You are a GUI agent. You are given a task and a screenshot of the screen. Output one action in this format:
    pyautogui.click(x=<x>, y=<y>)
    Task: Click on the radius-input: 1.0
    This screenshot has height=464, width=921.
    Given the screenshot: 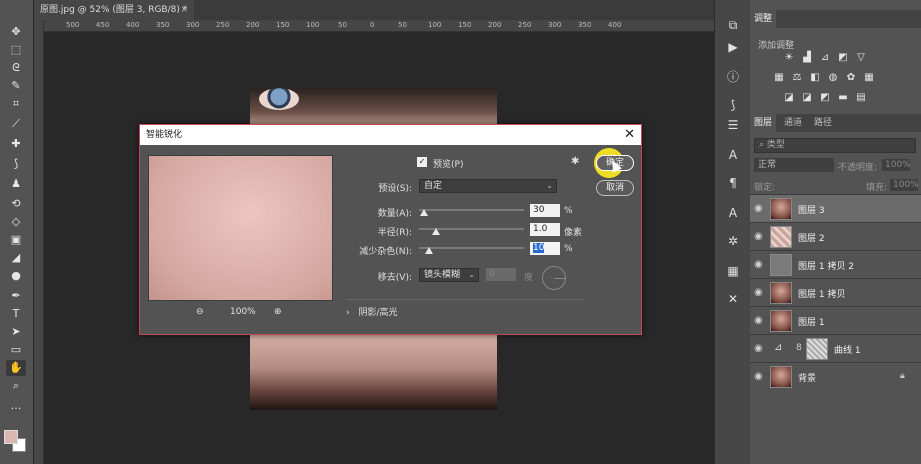 What is the action you would take?
    pyautogui.click(x=545, y=229)
    